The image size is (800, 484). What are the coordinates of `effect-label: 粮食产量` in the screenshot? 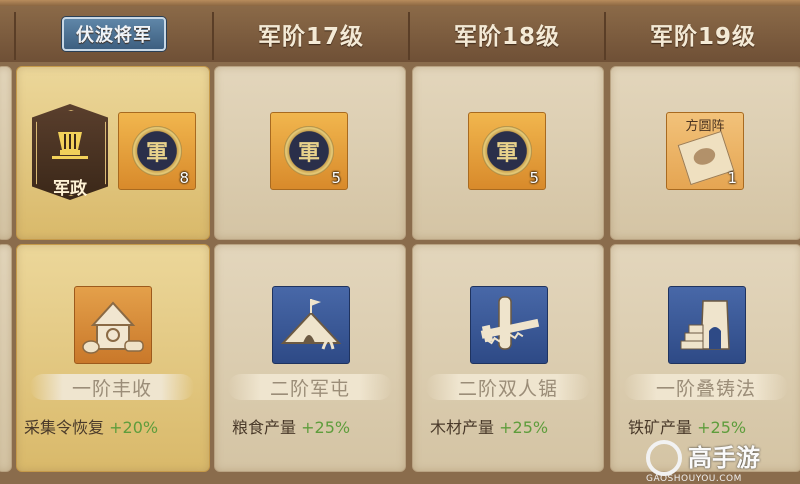 It's located at (264, 427).